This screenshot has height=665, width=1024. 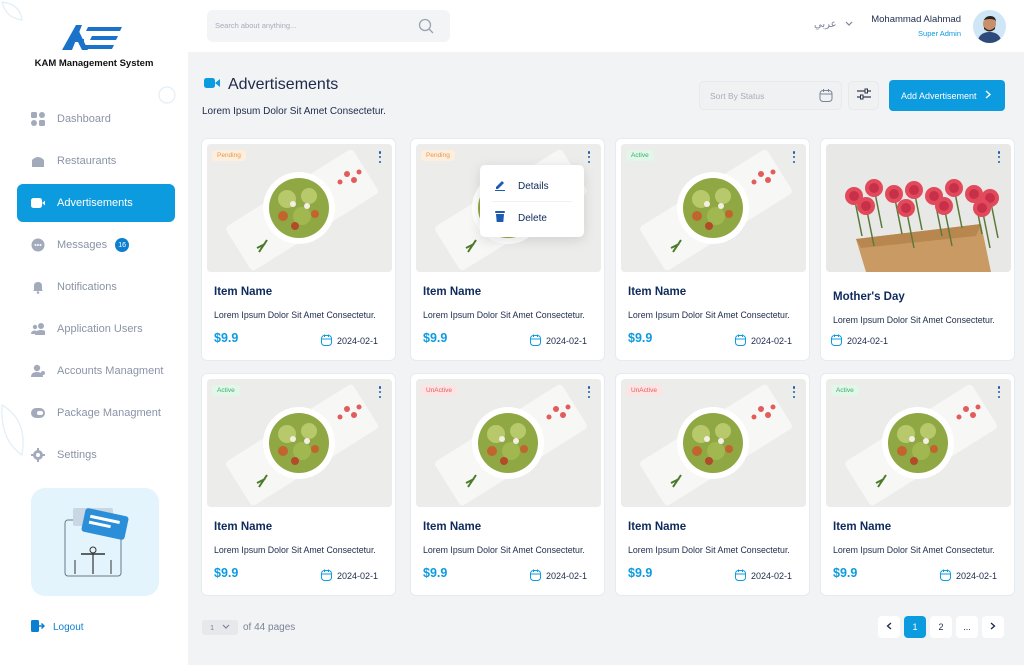 I want to click on sidebar-item-package-managment: Package Managment, so click(x=96, y=413).